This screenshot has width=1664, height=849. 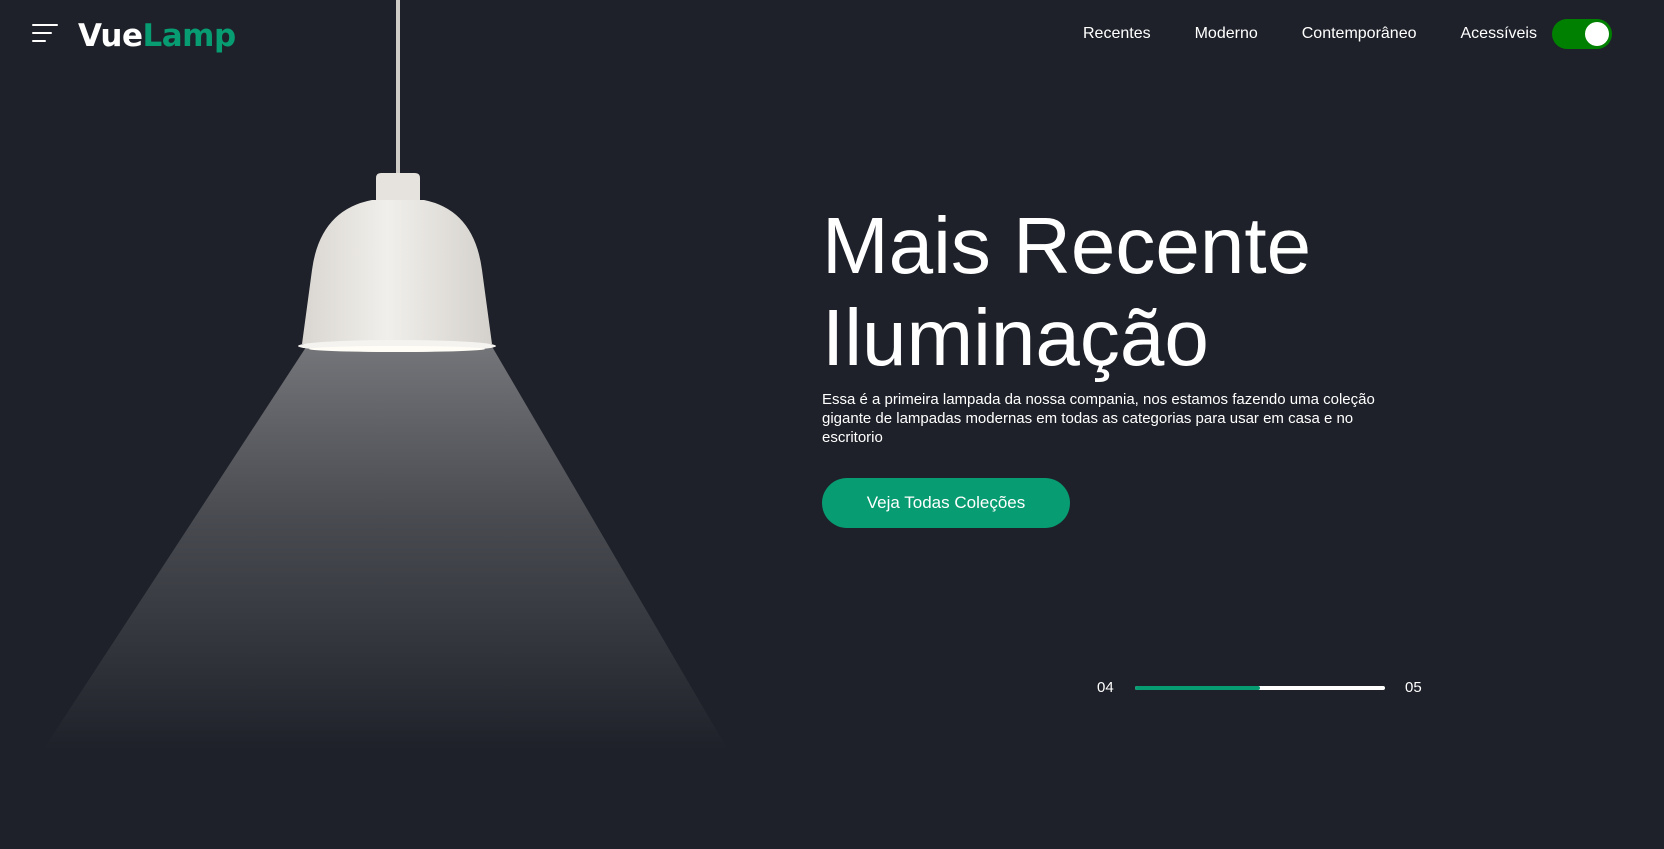 I want to click on nav-item-recentes: Recentes, so click(x=1117, y=34).